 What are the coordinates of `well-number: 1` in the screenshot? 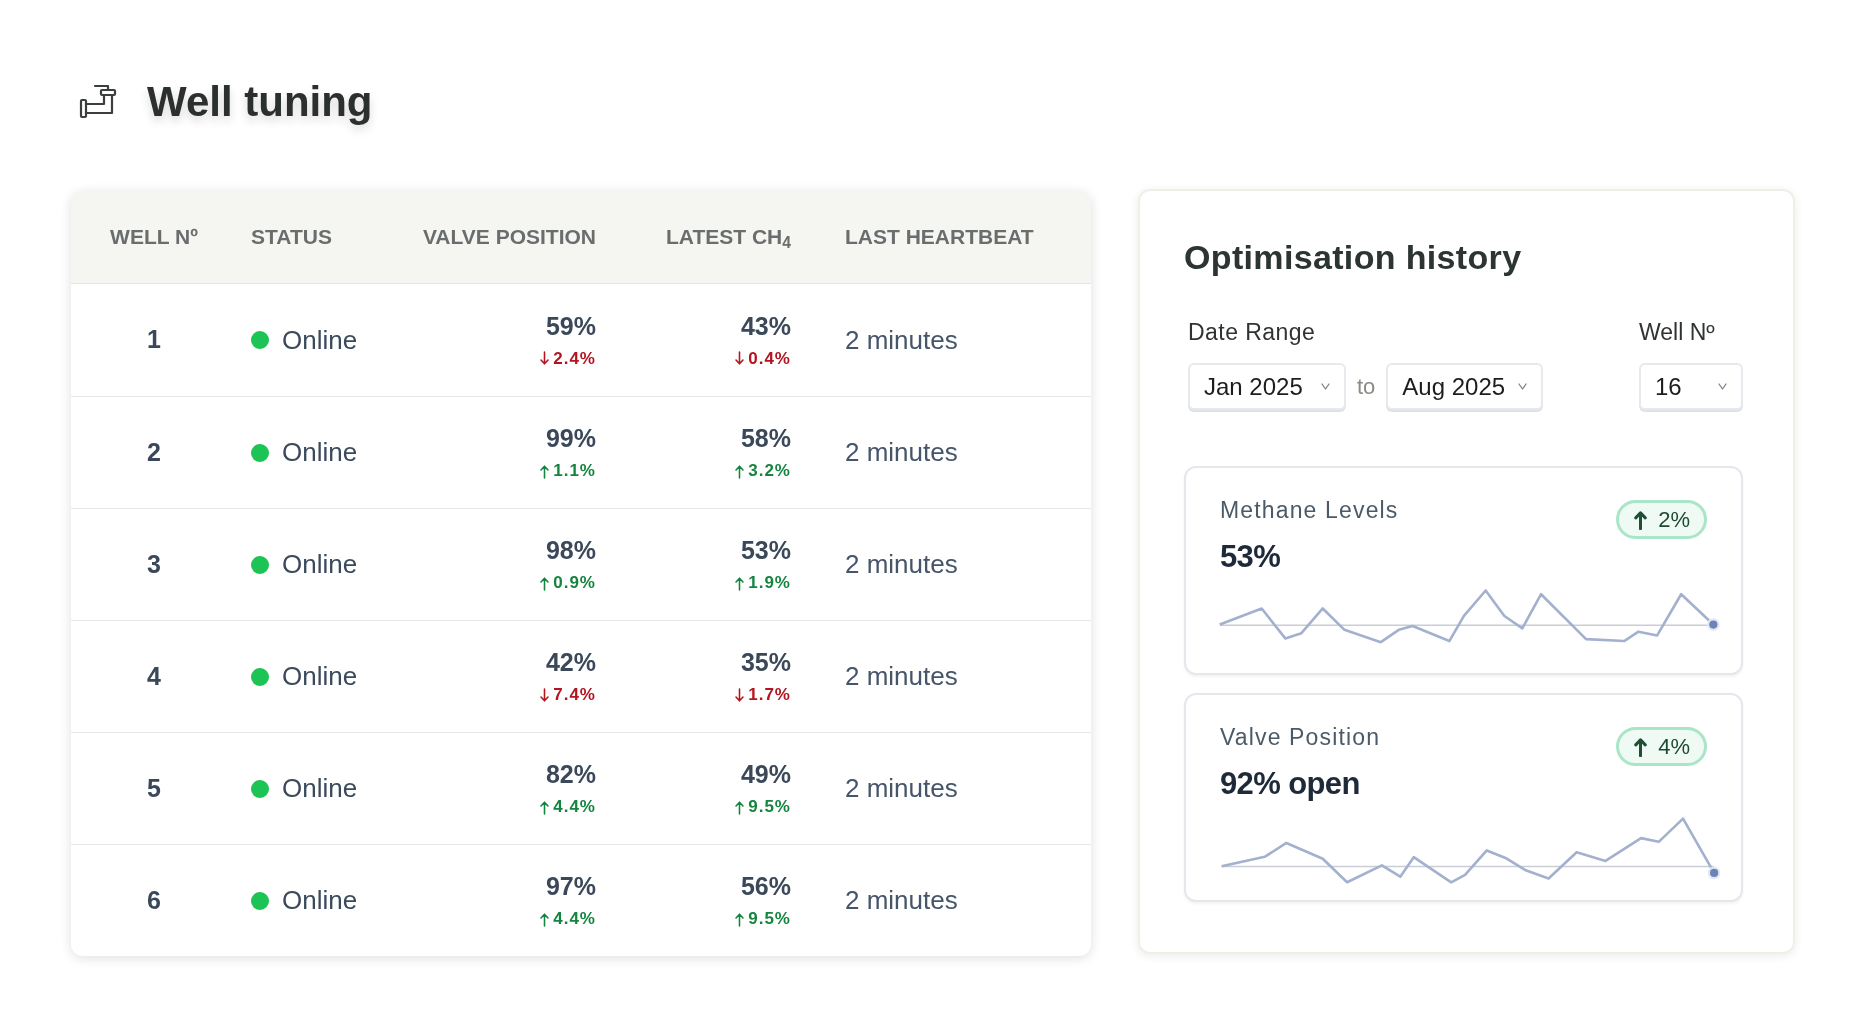 It's located at (154, 340).